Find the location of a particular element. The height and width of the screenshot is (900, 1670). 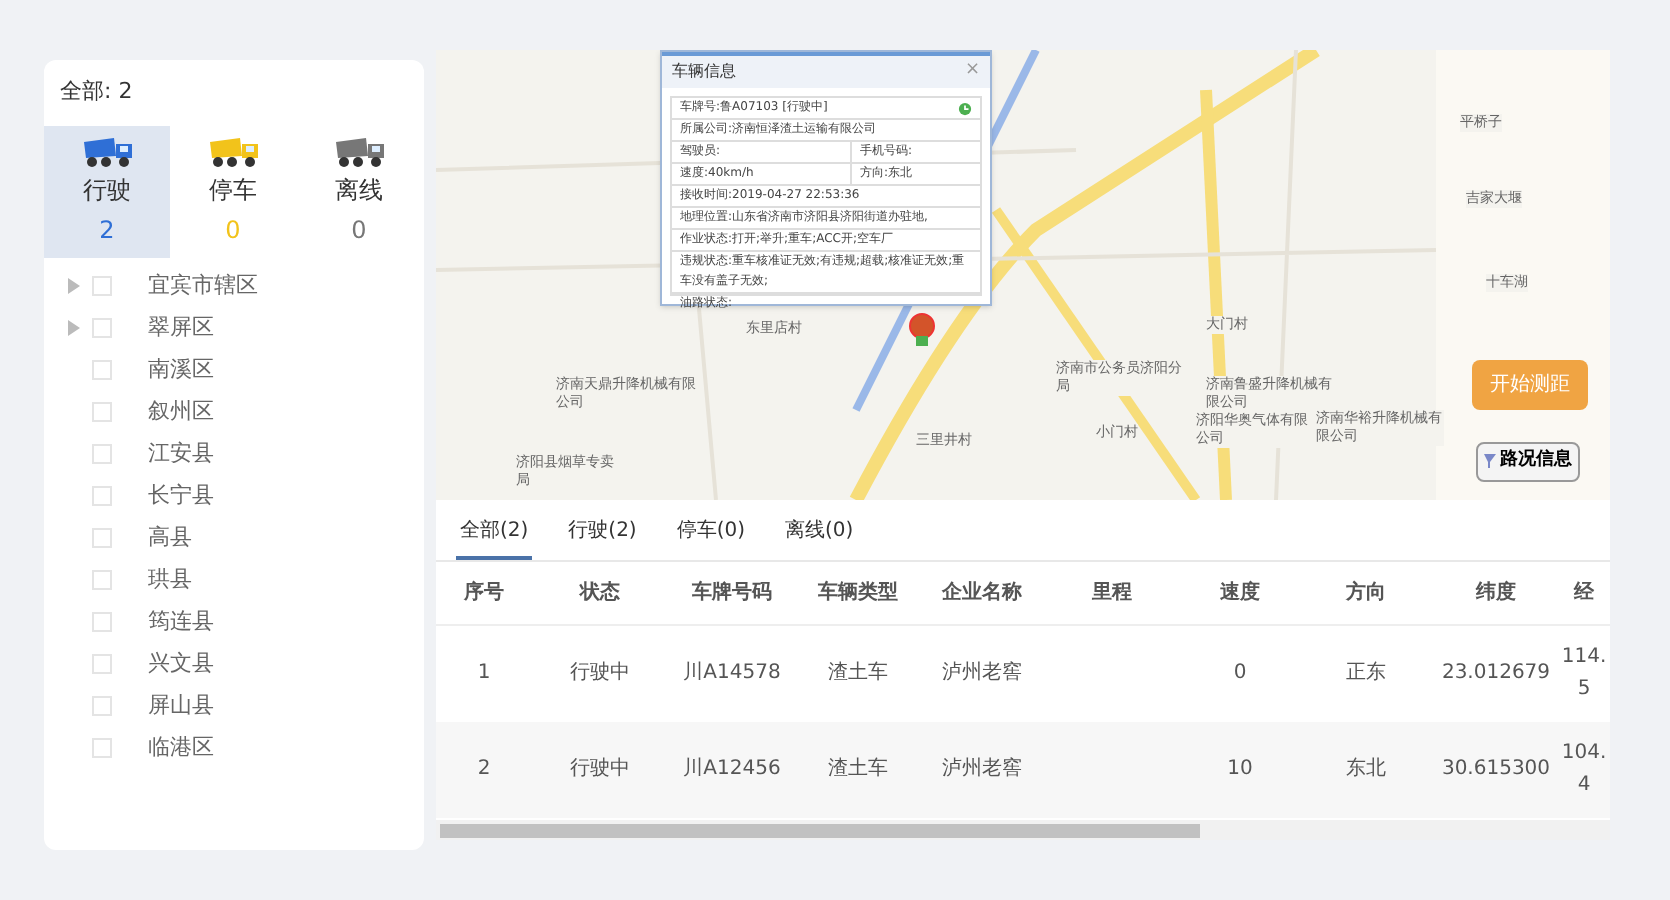

table-cell-text: 23.012679 is located at coordinates (1496, 674).